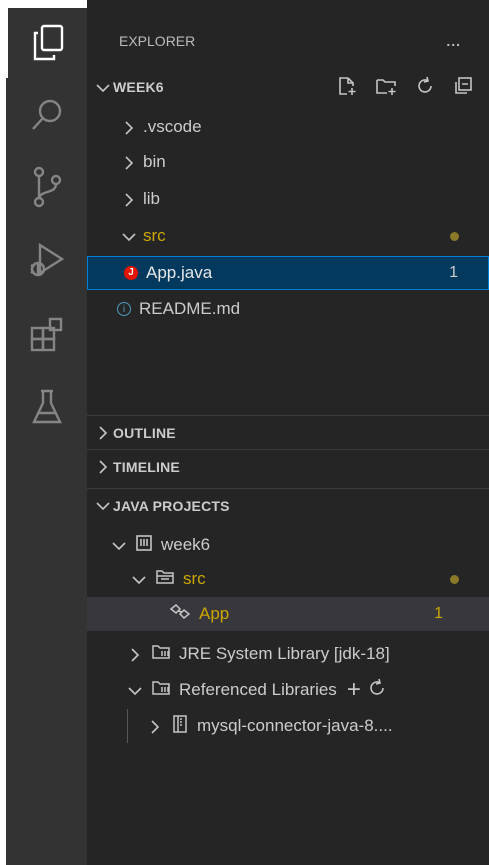 Image resolution: width=489 pixels, height=865 pixels. What do you see at coordinates (288, 579) in the screenshot?
I see `java-tree-src: src` at bounding box center [288, 579].